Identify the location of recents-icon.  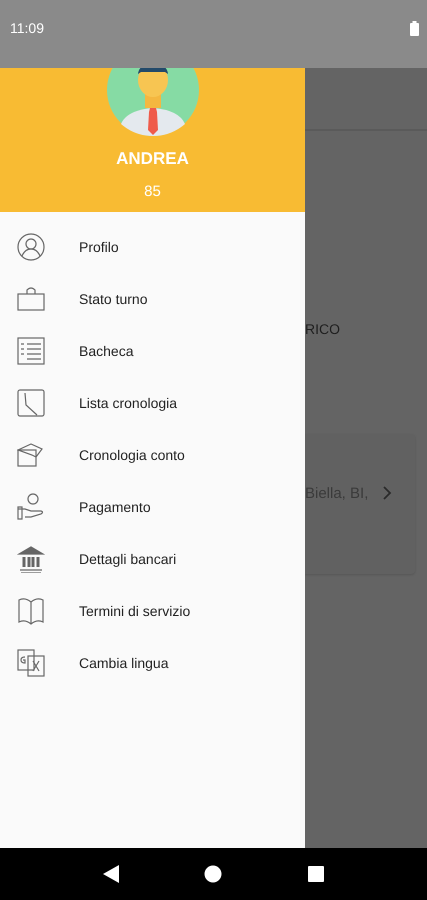
(316, 874).